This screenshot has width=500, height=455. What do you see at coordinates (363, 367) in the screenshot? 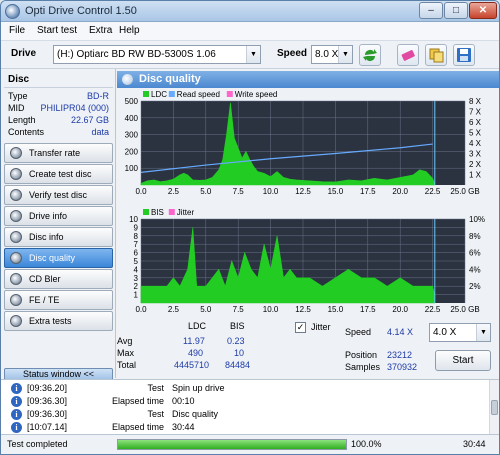
I see `samples-label: Samples` at bounding box center [363, 367].